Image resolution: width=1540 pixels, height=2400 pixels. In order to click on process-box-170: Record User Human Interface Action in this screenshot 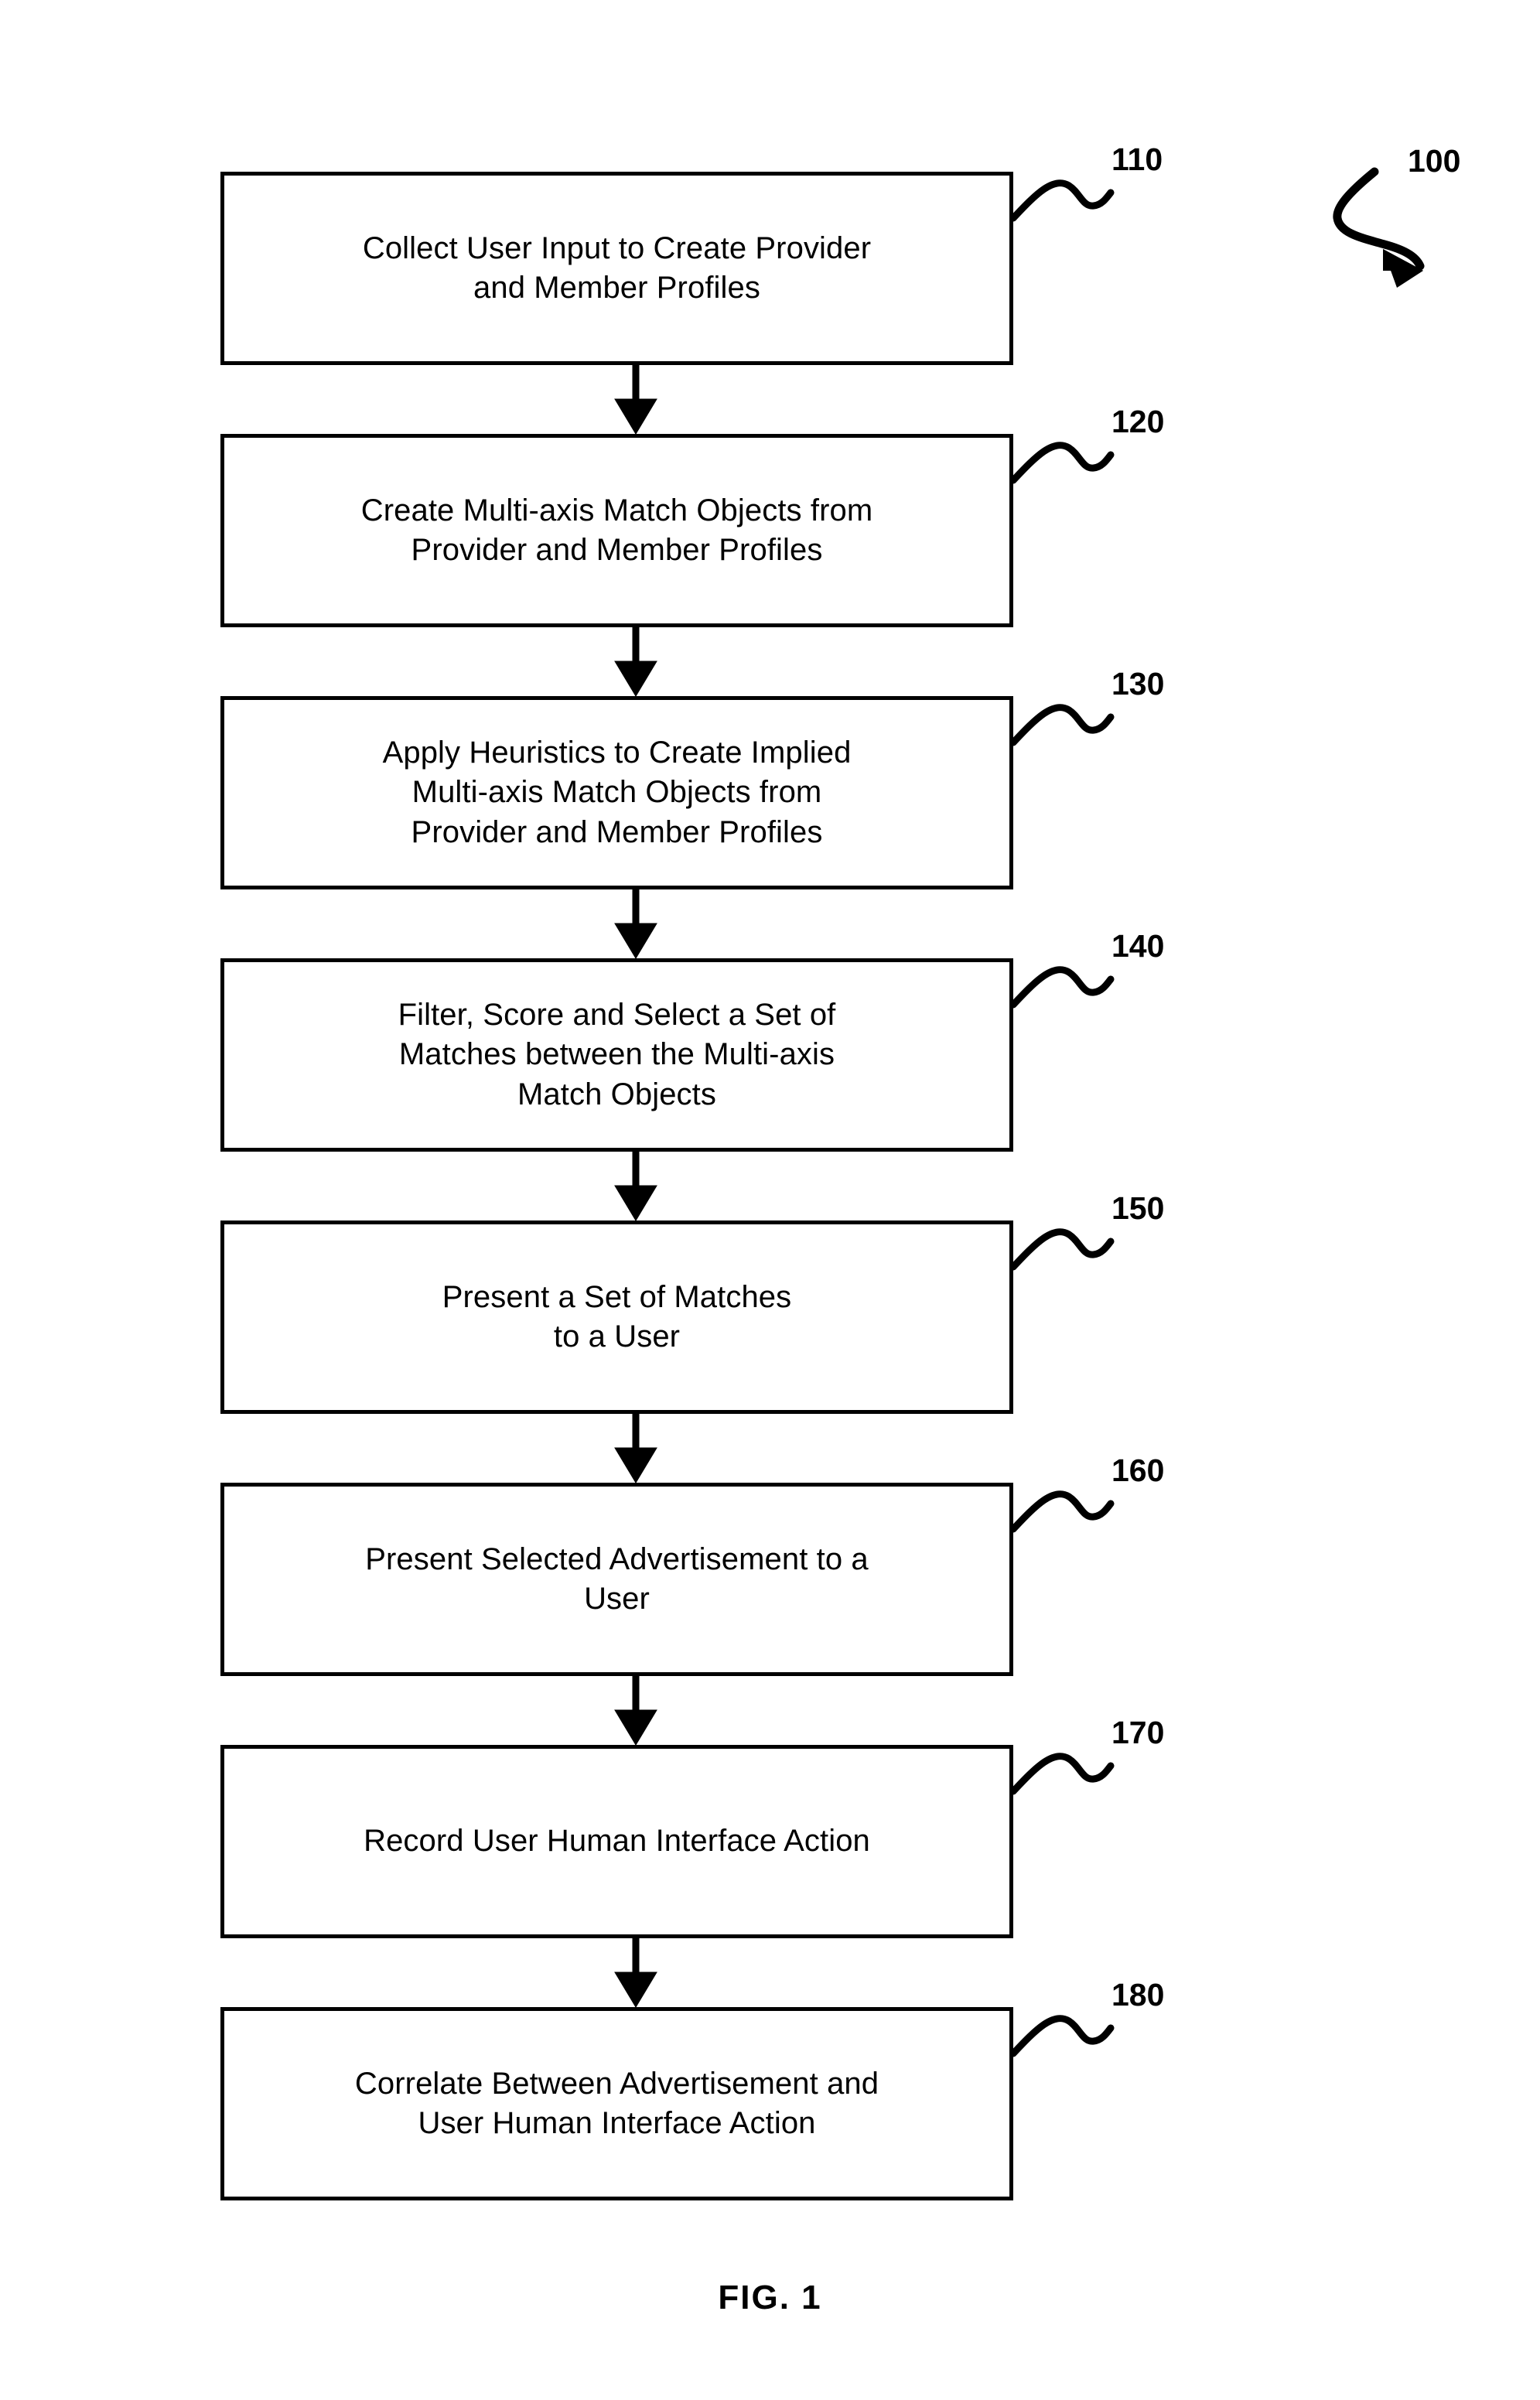, I will do `click(616, 1841)`.